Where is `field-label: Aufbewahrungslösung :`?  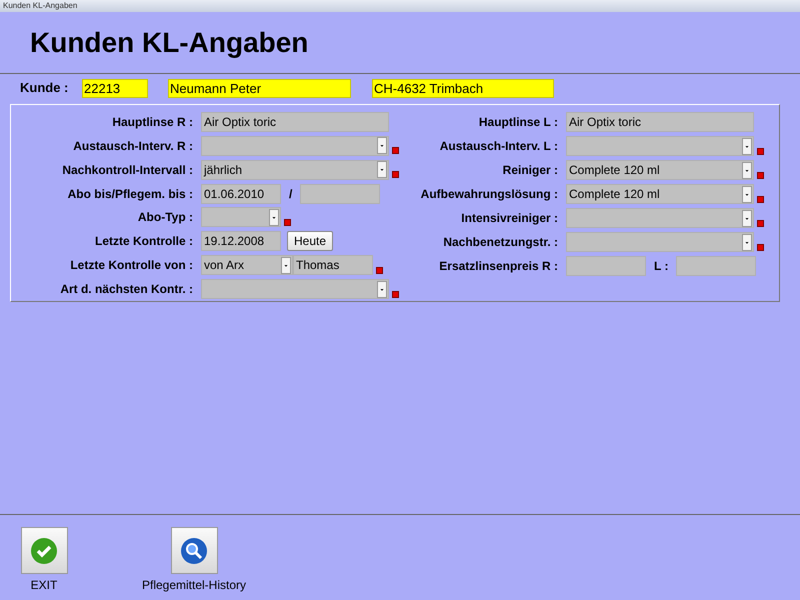 field-label: Aufbewahrungslösung : is located at coordinates (489, 194).